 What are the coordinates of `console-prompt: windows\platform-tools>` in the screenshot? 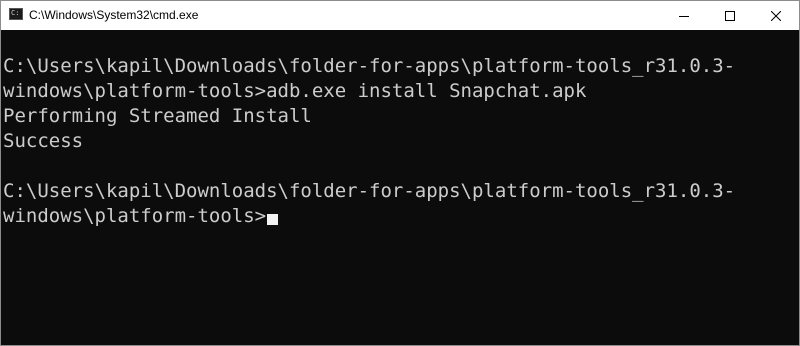 It's located at (135, 216).